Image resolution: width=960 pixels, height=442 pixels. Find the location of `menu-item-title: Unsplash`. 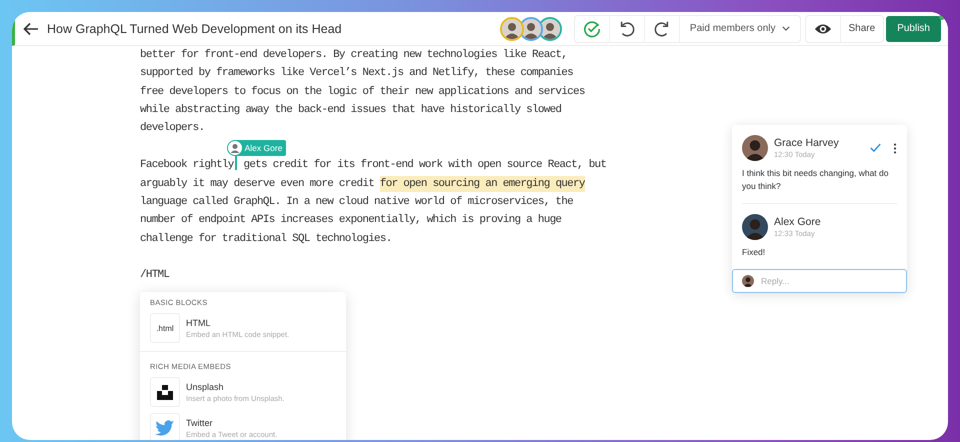

menu-item-title: Unsplash is located at coordinates (205, 387).